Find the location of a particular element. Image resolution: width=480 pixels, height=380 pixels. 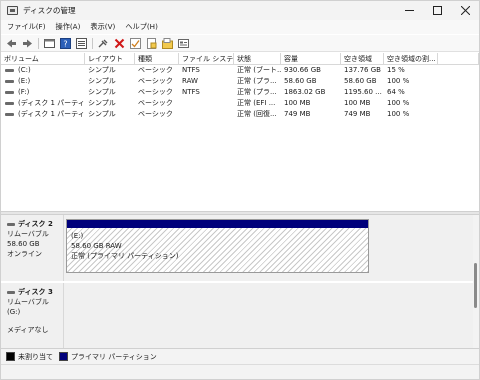

minimize-icon is located at coordinates (409, 10).